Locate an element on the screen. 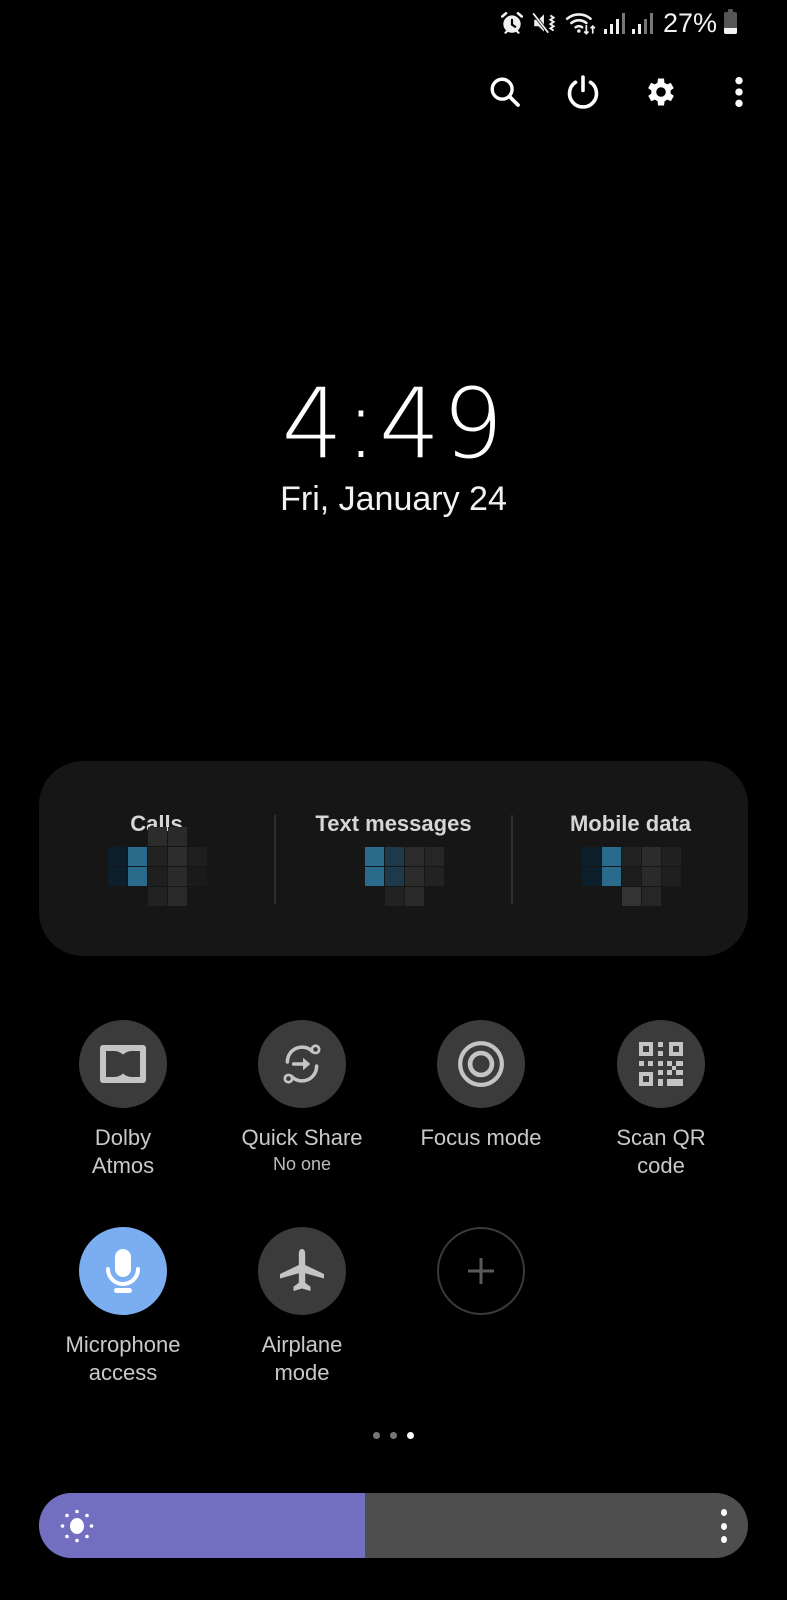  wifi-icon is located at coordinates (580, 24).